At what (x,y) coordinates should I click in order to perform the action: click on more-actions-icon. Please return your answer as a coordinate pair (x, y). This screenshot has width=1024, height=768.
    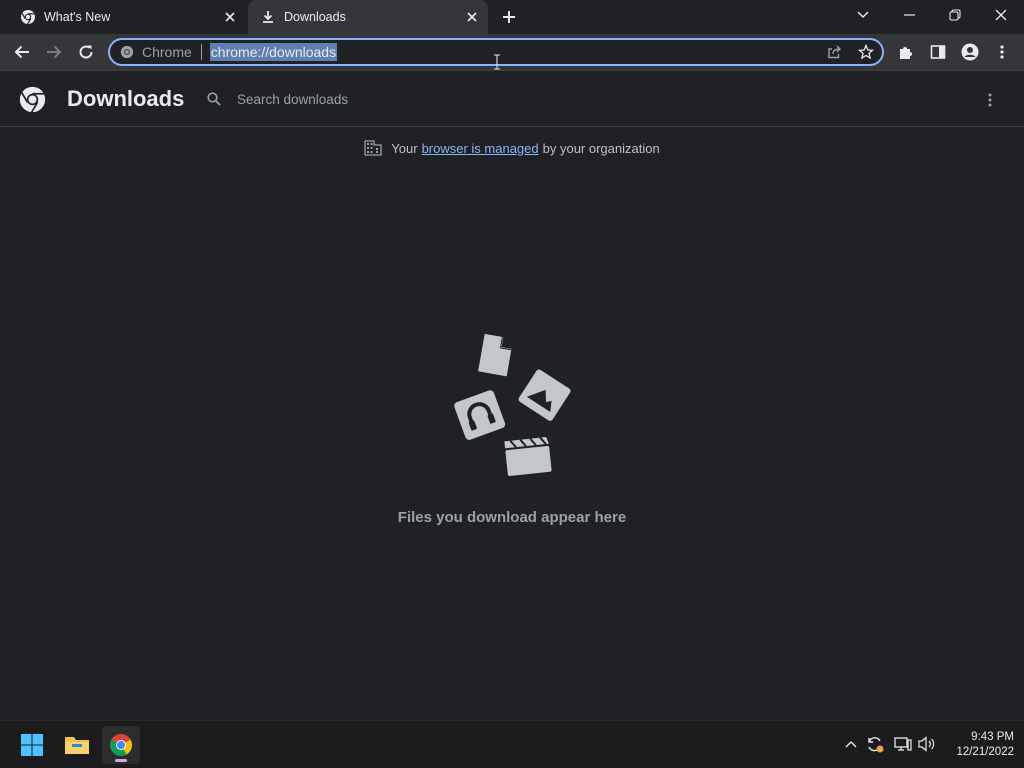
    Looking at the image, I should click on (990, 100).